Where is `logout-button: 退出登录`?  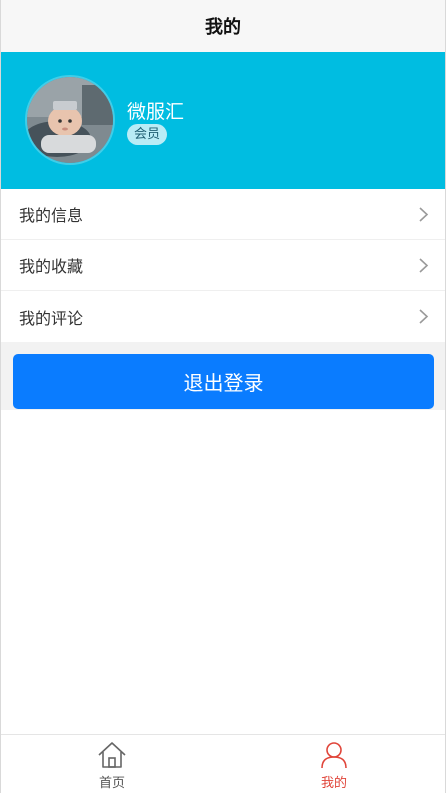
logout-button: 退出登录 is located at coordinates (223, 381).